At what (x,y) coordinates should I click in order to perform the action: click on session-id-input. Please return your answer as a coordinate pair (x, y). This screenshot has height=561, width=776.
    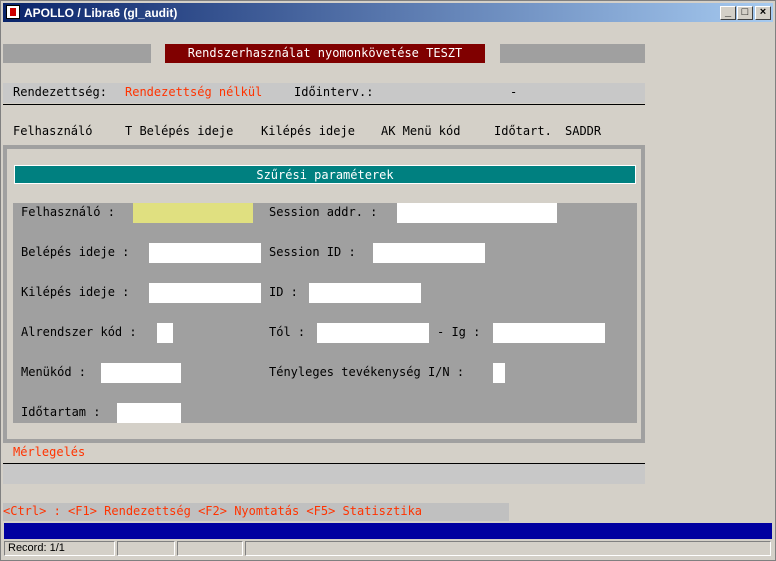
    Looking at the image, I should click on (429, 253).